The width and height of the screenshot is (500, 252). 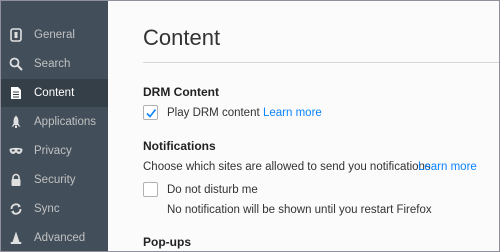 I want to click on general-icon, so click(x=16, y=35).